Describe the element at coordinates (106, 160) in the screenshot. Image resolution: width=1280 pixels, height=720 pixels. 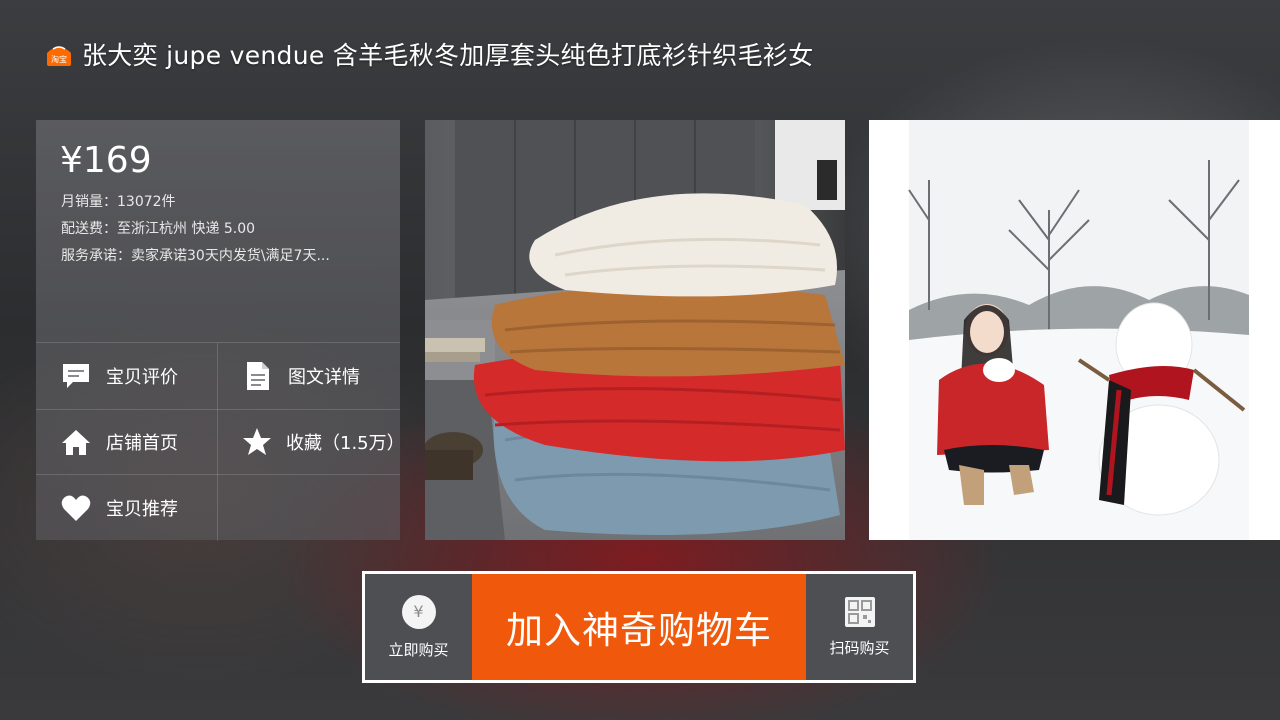
I see `product-price: ¥169` at that location.